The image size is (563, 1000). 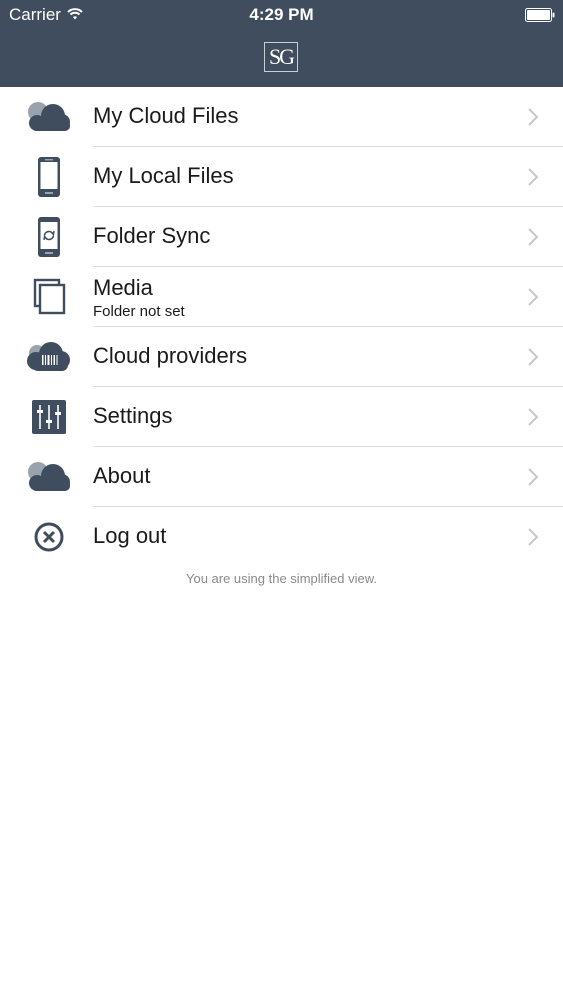 I want to click on cloud-provider-icon, so click(x=49, y=357).